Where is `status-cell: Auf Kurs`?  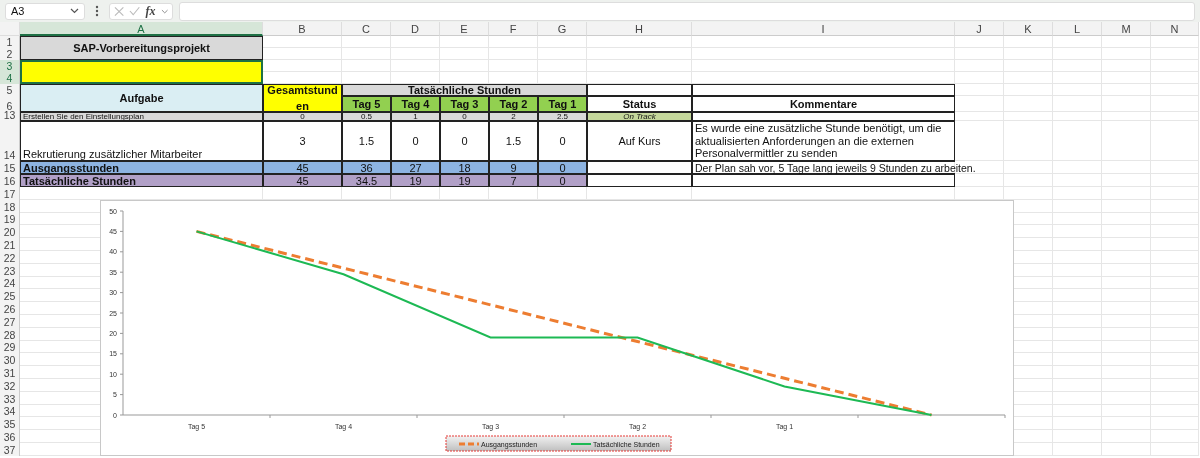
status-cell: Auf Kurs is located at coordinates (639, 141).